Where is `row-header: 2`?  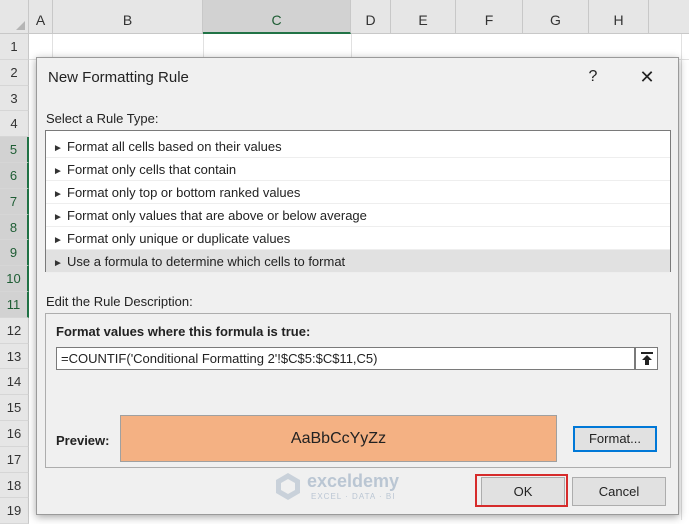 row-header: 2 is located at coordinates (14, 72).